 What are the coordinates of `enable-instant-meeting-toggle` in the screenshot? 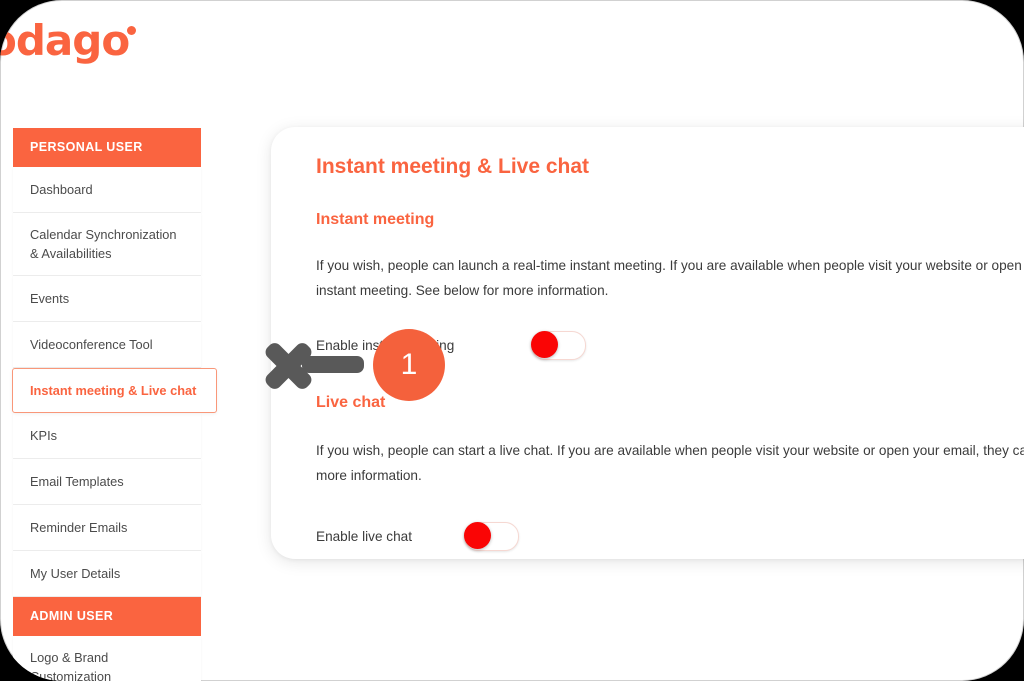 It's located at (558, 345).